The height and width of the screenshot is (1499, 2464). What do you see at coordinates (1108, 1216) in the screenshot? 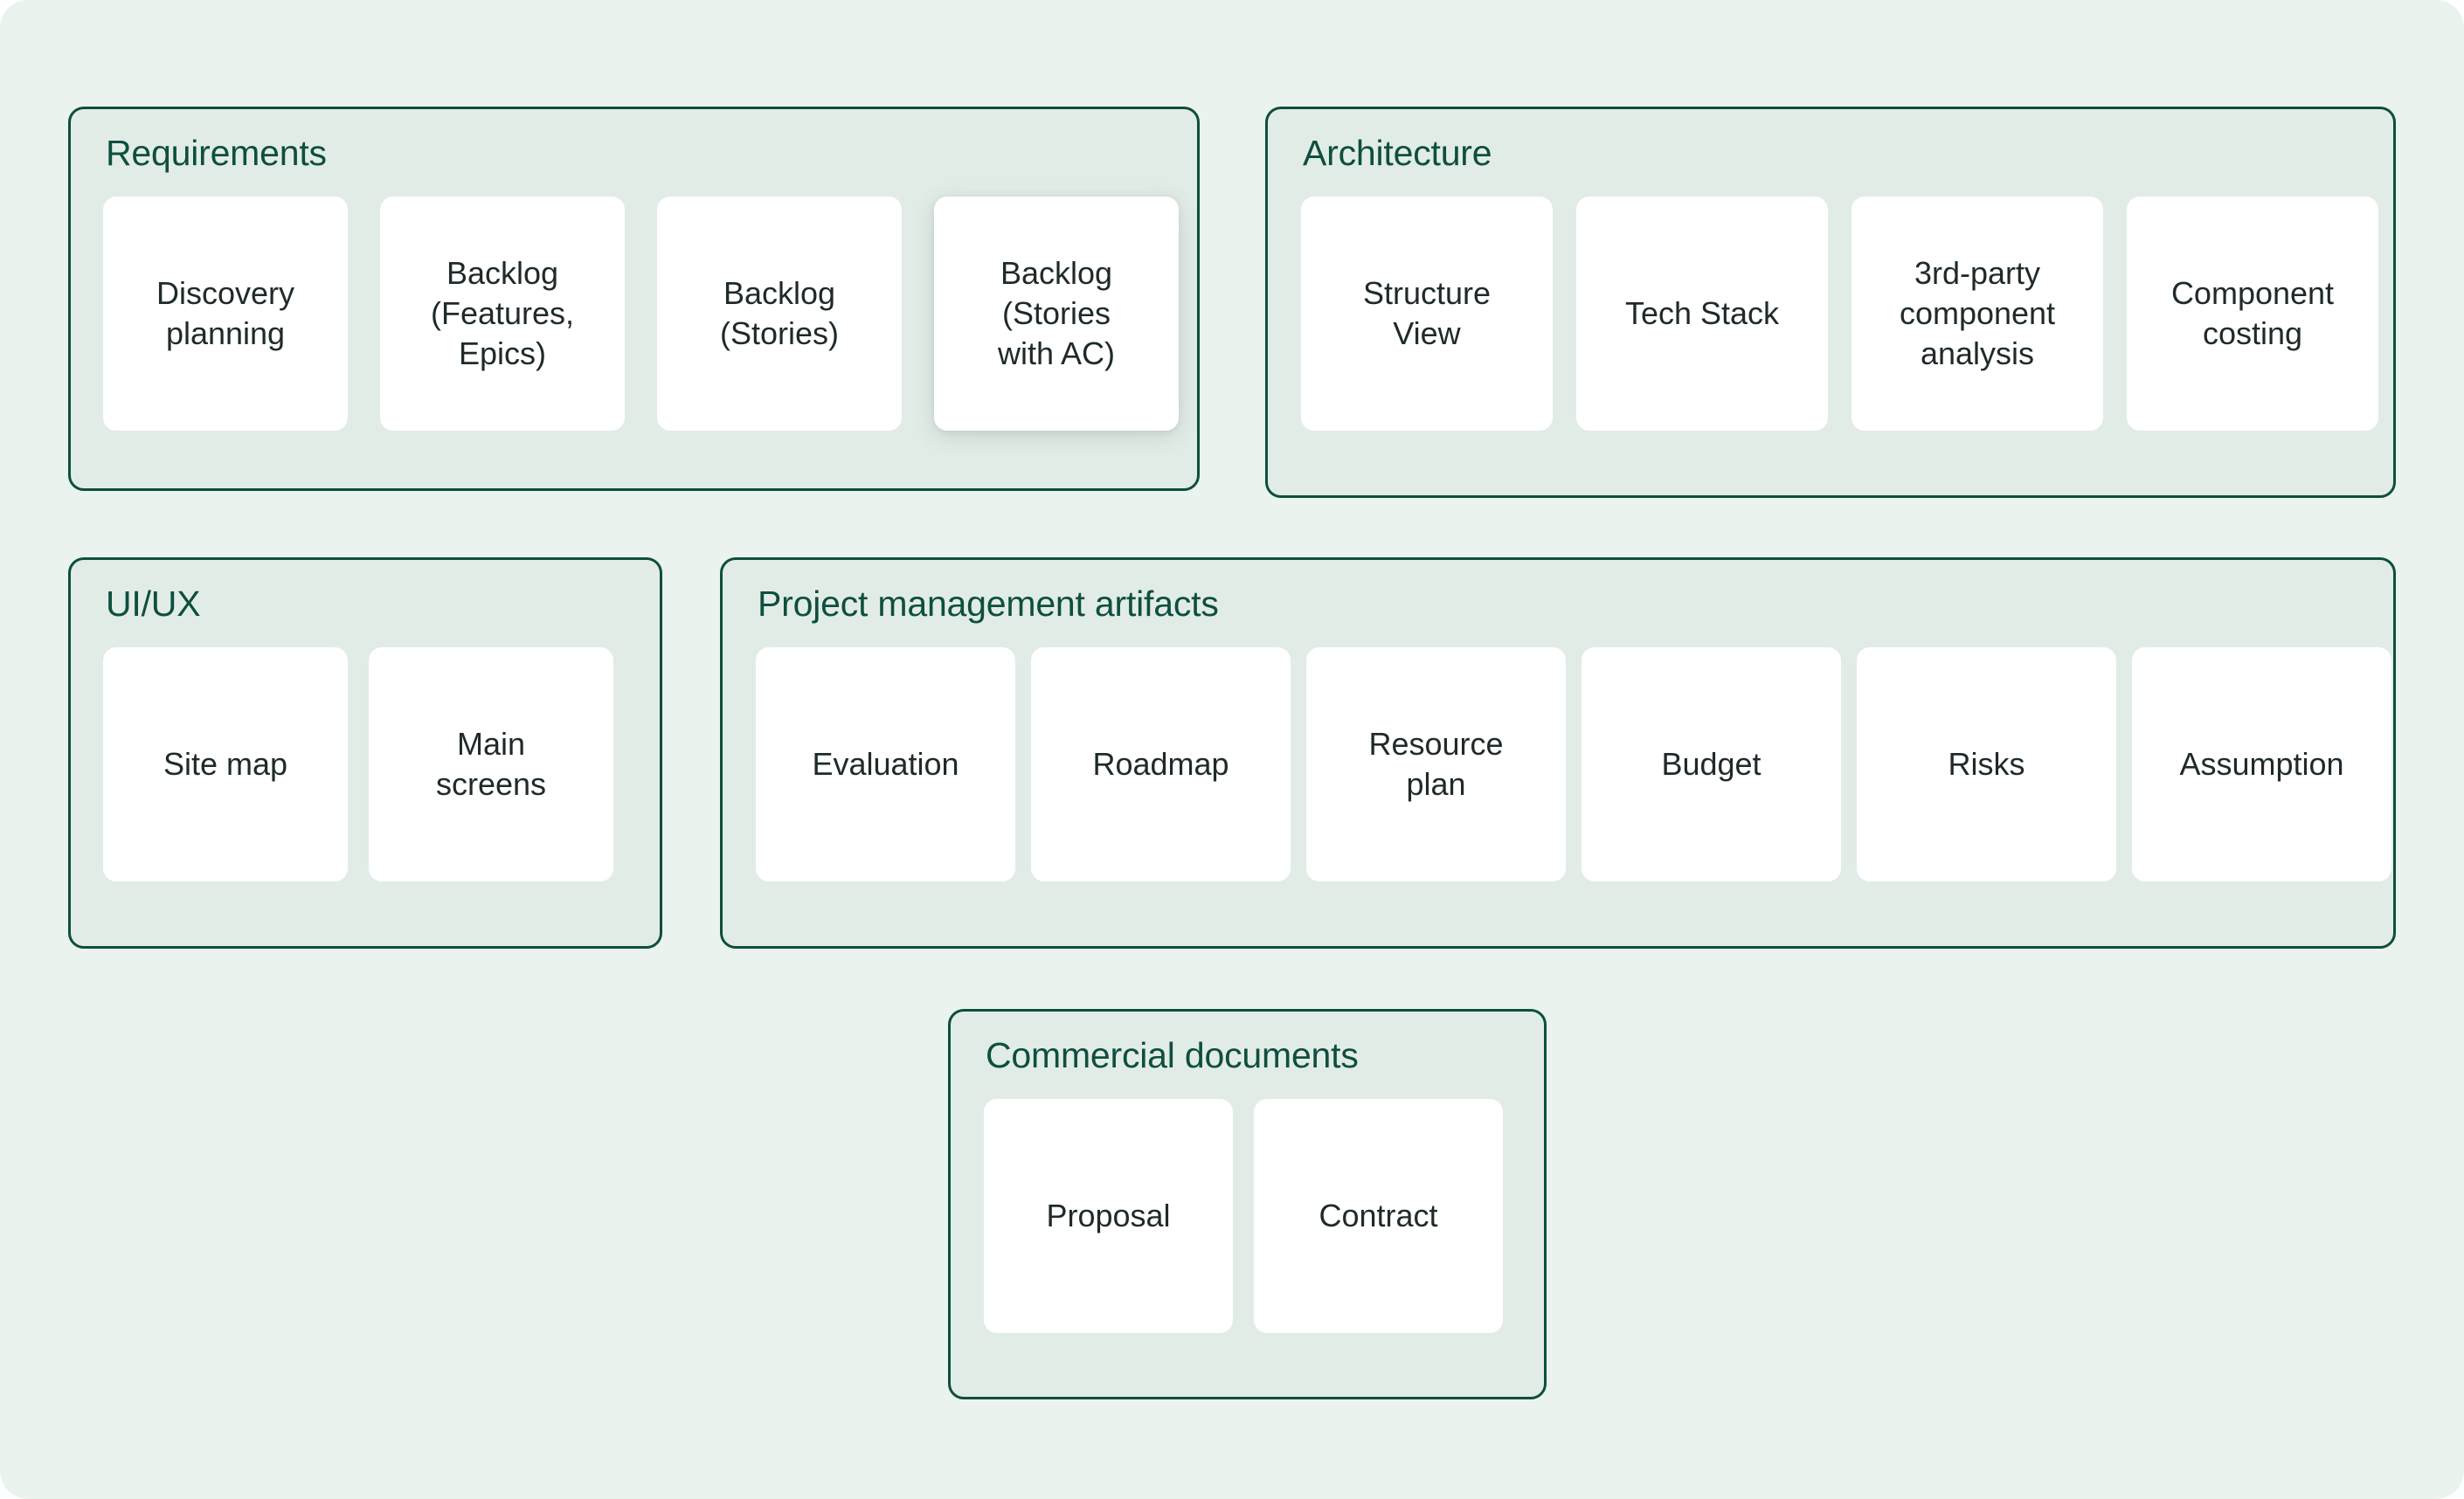
I see `card-proposal: Proposal` at bounding box center [1108, 1216].